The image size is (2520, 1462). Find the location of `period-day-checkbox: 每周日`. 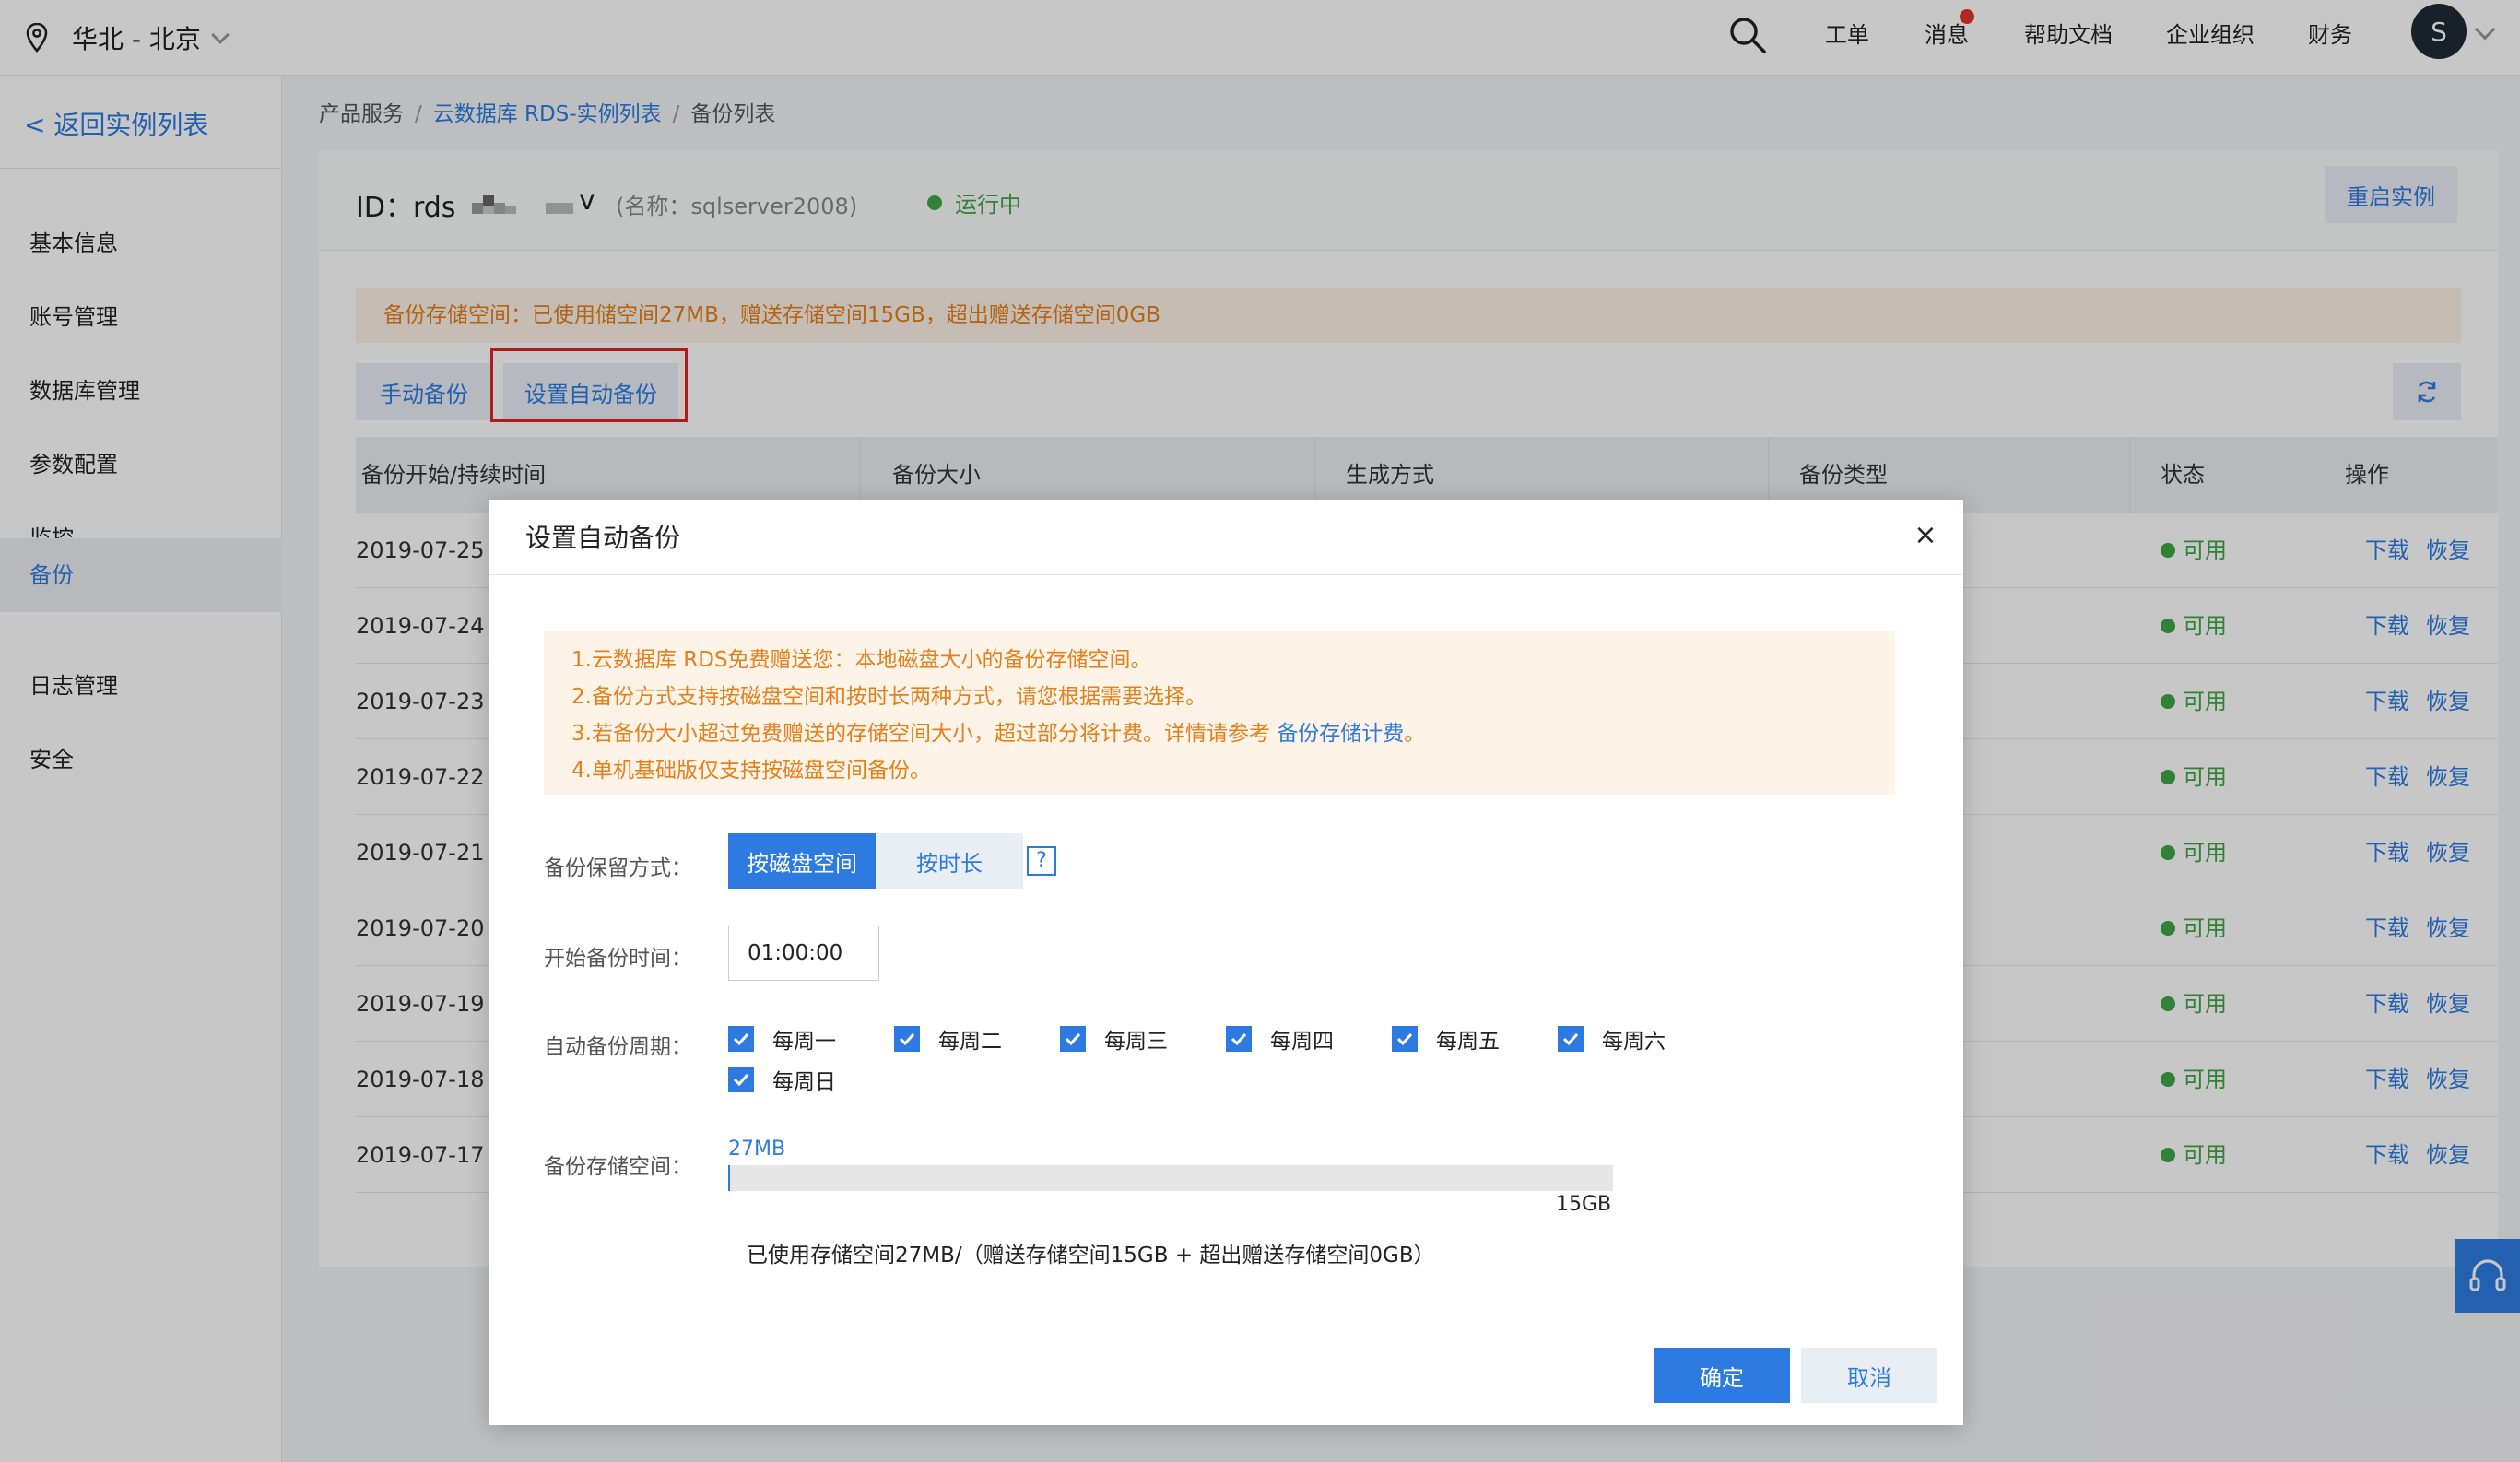

period-day-checkbox: 每周日 is located at coordinates (782, 1079).